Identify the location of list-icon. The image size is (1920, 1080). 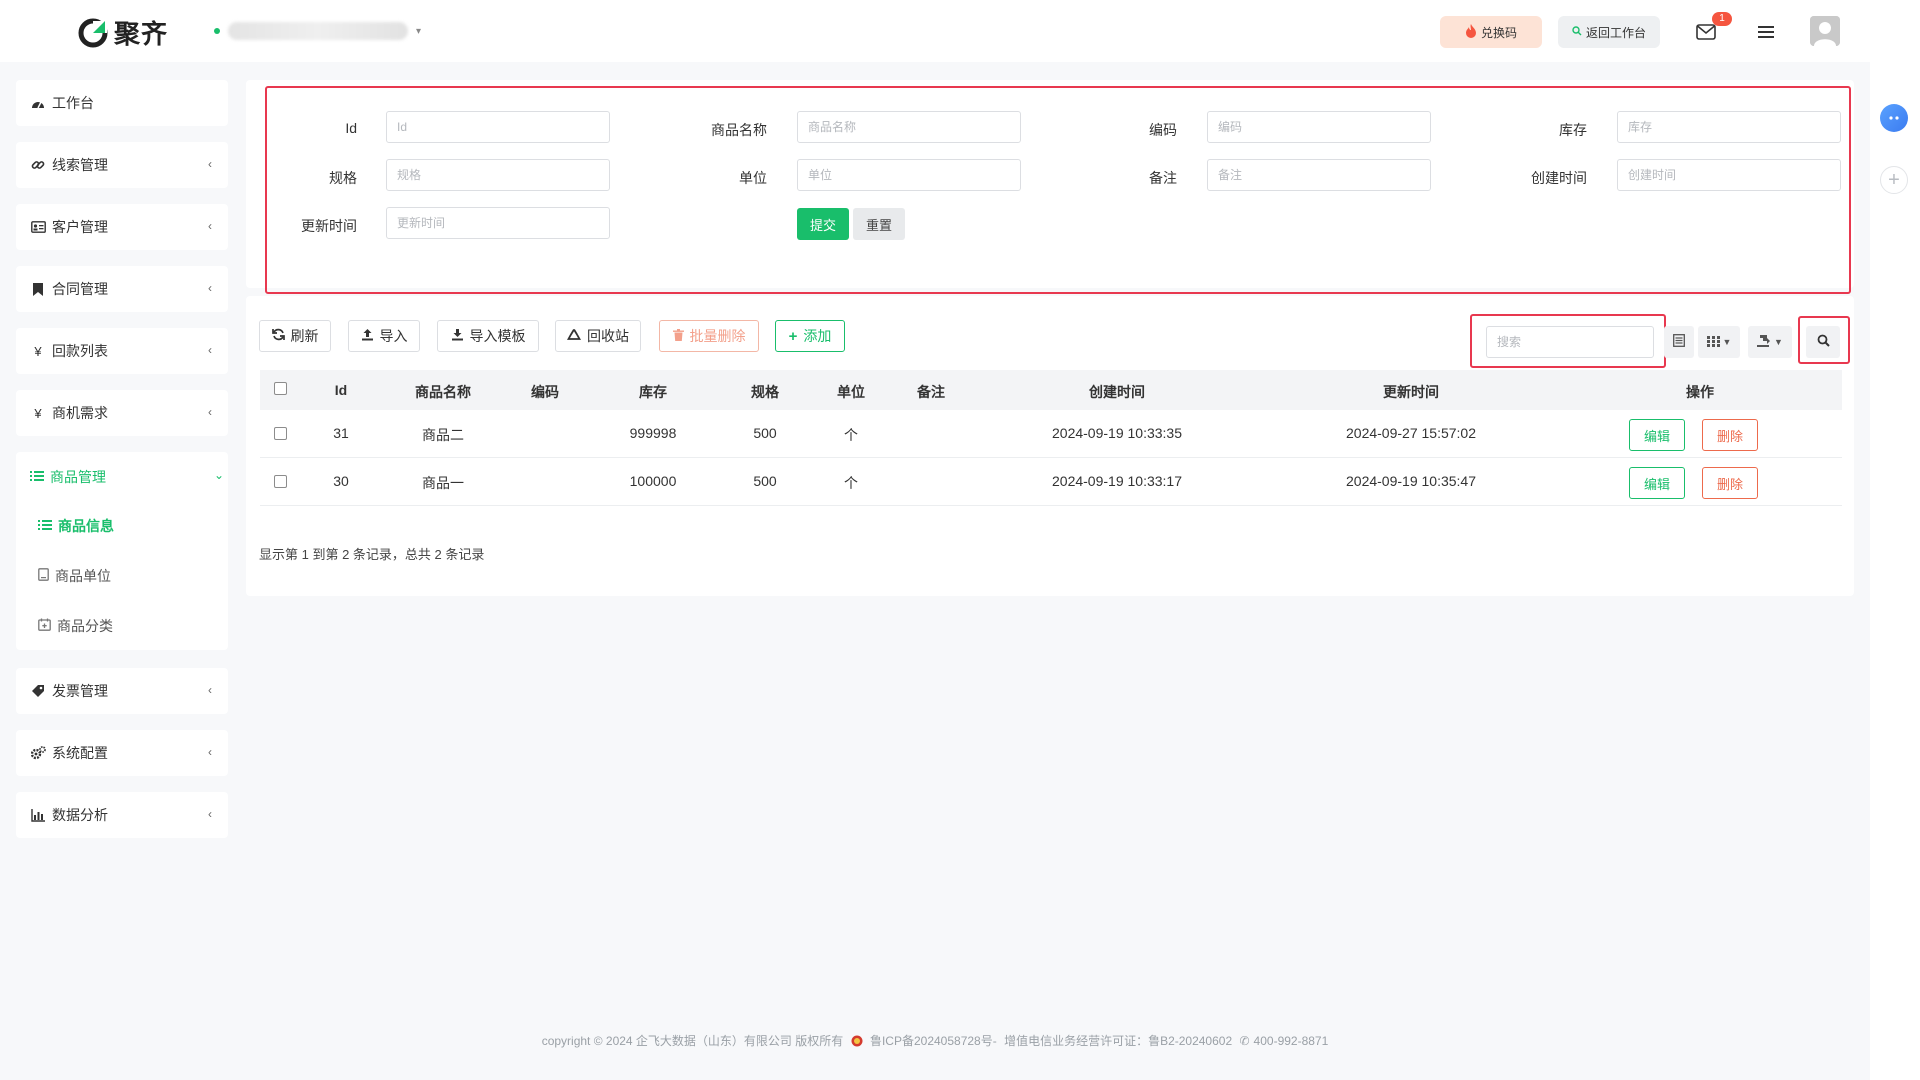
(37, 477).